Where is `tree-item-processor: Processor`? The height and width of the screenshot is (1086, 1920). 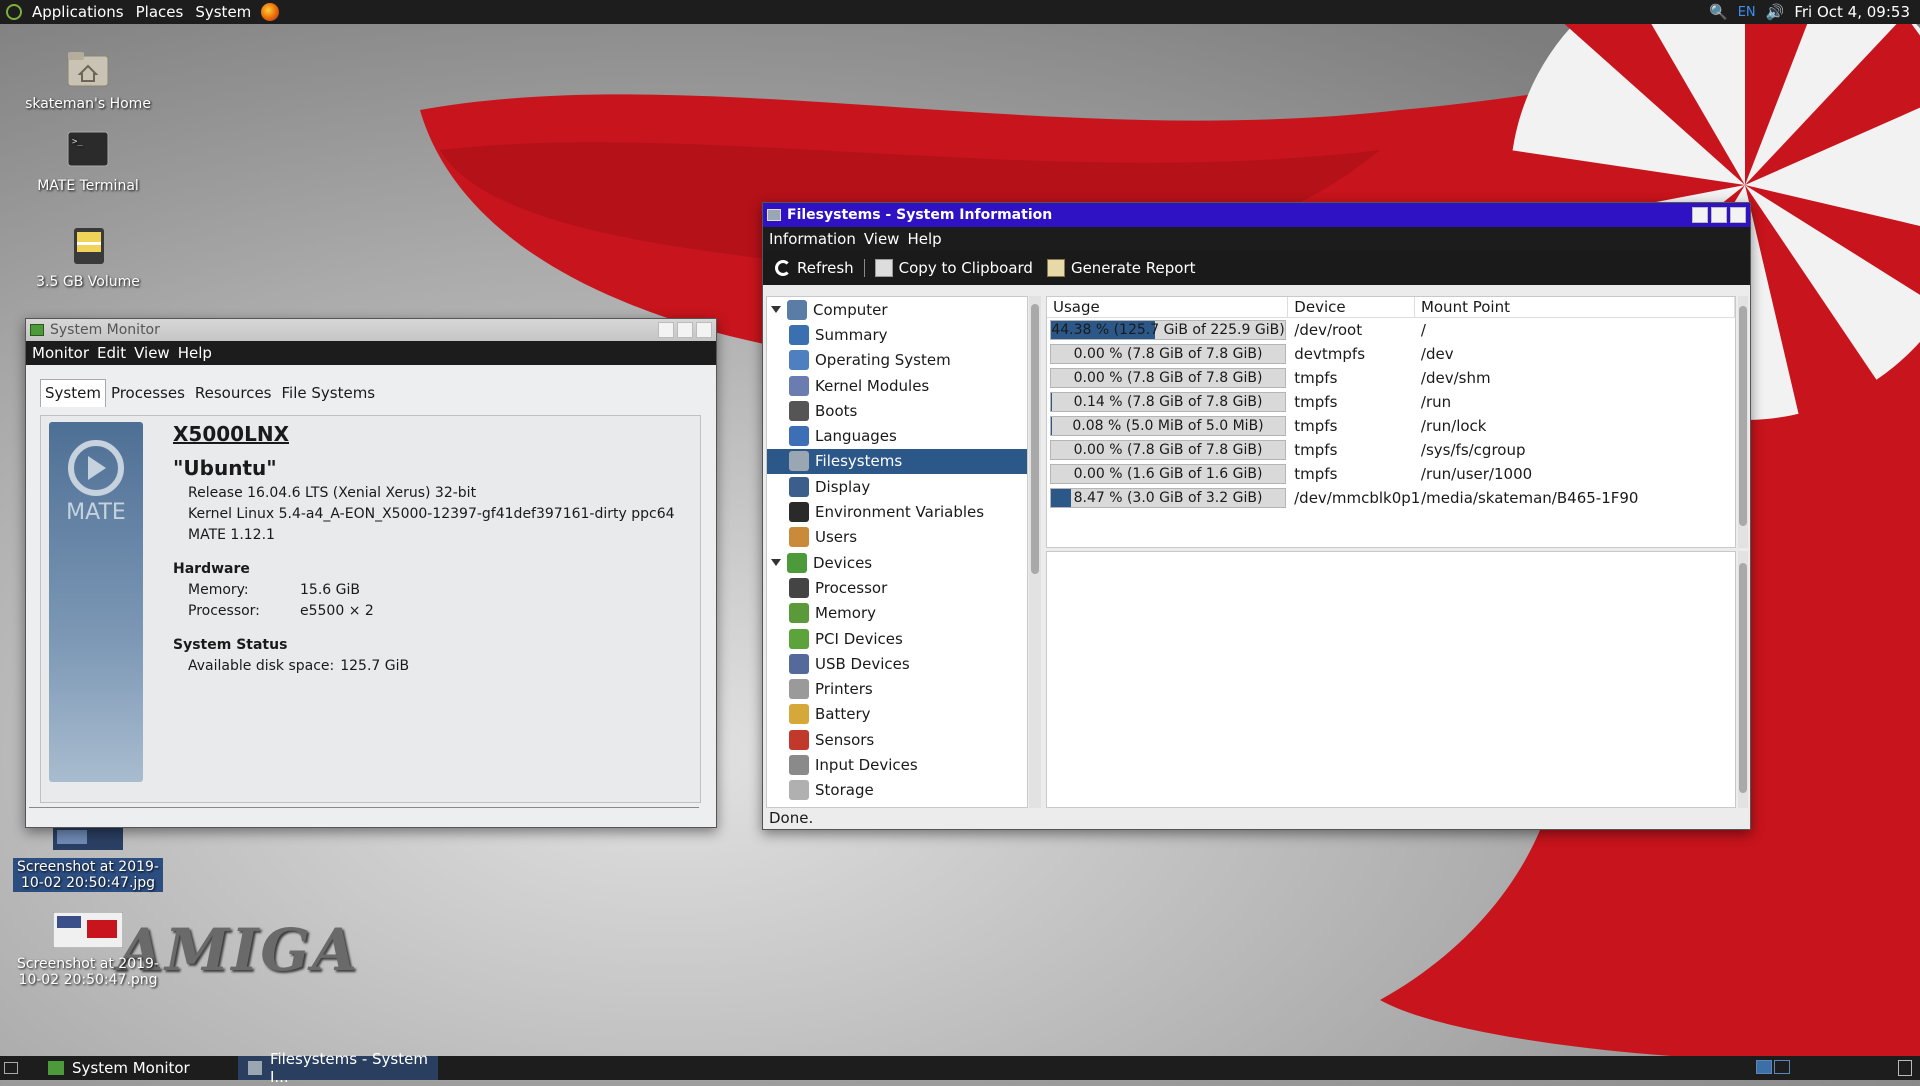
tree-item-processor: Processor is located at coordinates (897, 587).